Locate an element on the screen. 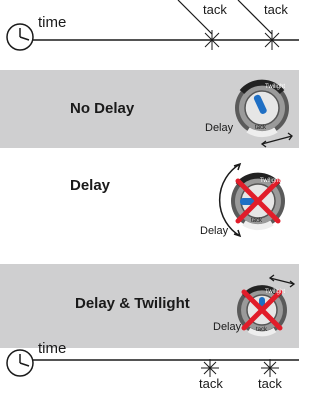 This screenshot has width=320, height=393. top-timeline: time tack tack is located at coordinates (149, 31).